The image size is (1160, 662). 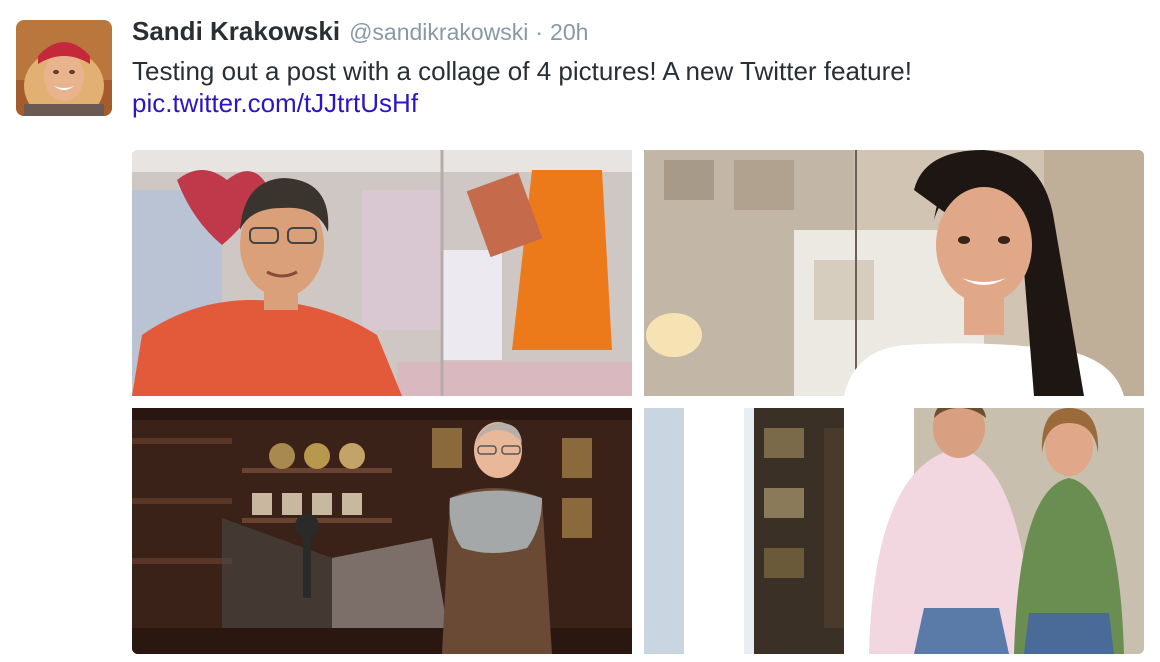 I want to click on tweet-header: Sandi Krakowski @sandikrakowski · 20h, so click(x=360, y=33).